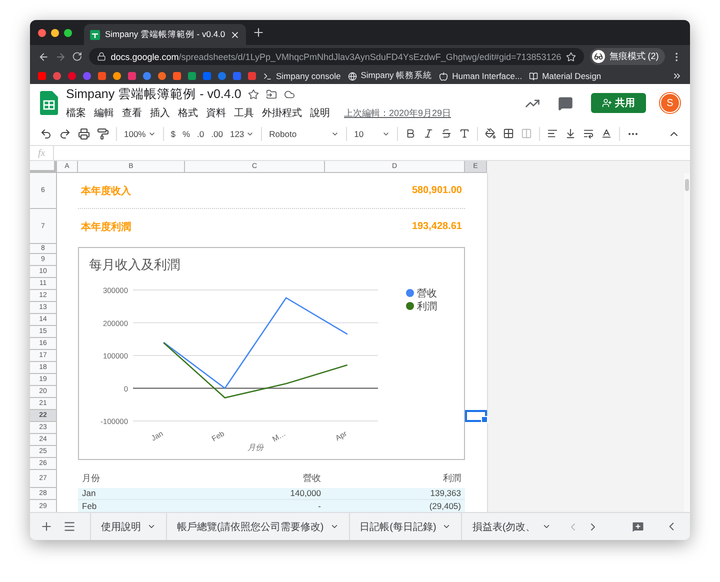 This screenshot has width=720, height=582. I want to click on number-format-dropdown: 123, so click(242, 133).